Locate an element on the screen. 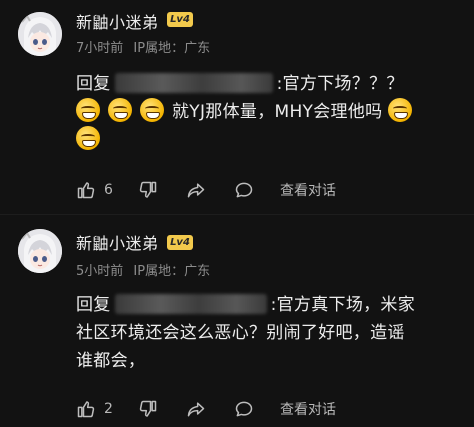  comment-meta: 5小时前 IP属地：广东 is located at coordinates (146, 269).